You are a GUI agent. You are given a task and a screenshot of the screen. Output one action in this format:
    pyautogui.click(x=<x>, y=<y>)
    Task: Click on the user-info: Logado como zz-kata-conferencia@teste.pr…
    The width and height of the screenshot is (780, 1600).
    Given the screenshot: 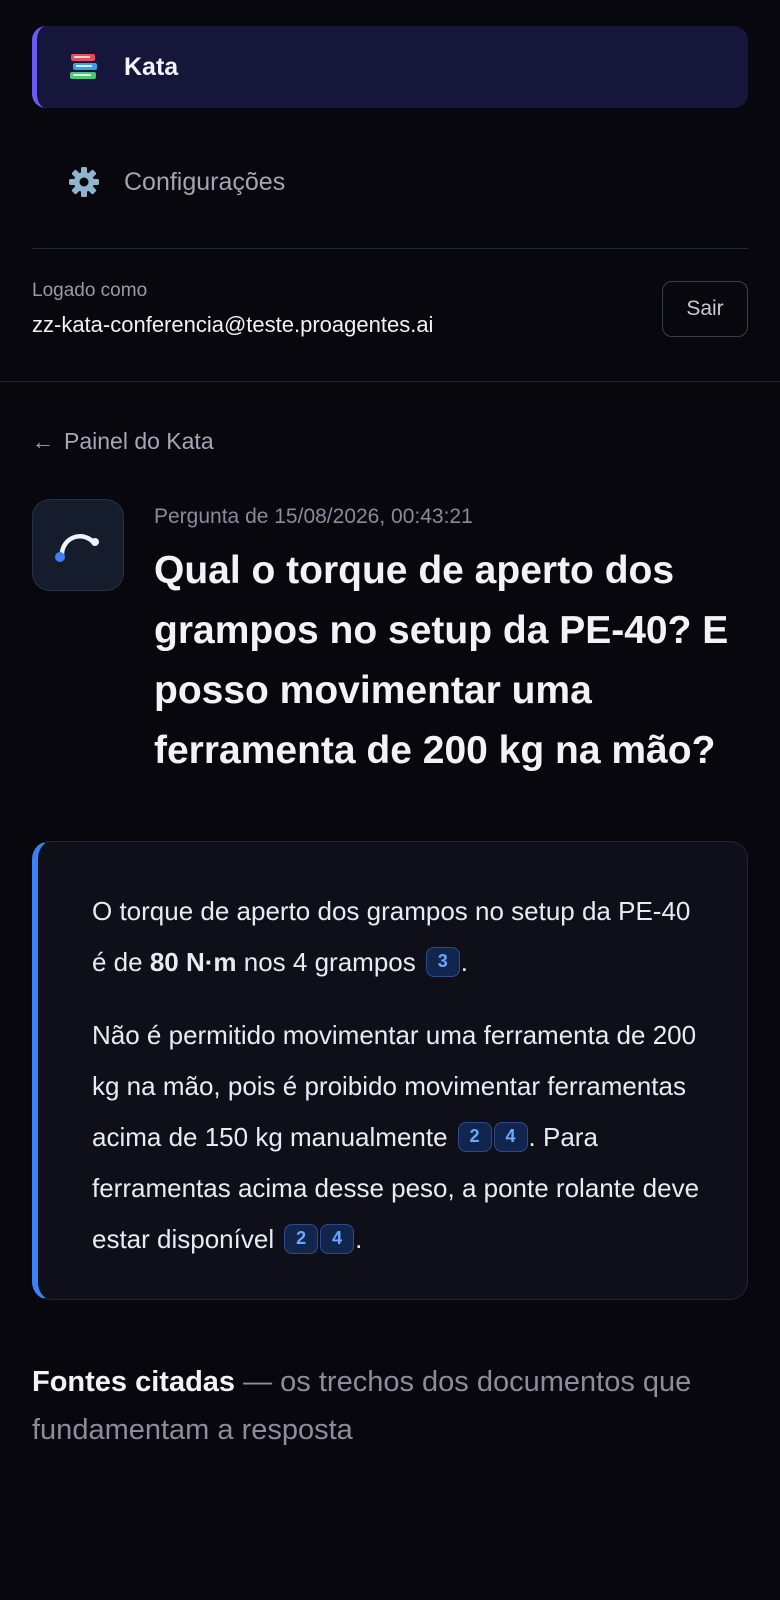 What is the action you would take?
    pyautogui.click(x=390, y=297)
    